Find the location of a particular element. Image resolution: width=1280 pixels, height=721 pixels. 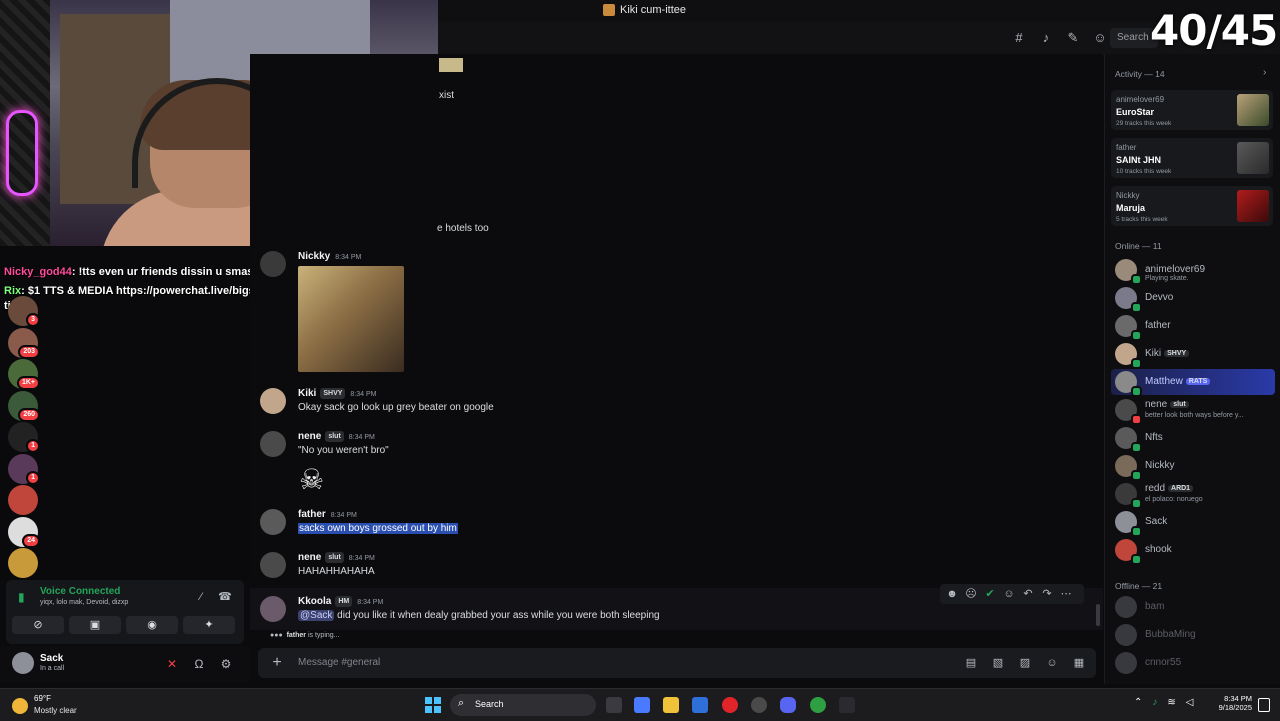

more-icon: ⋯ is located at coordinates (1066, 594).